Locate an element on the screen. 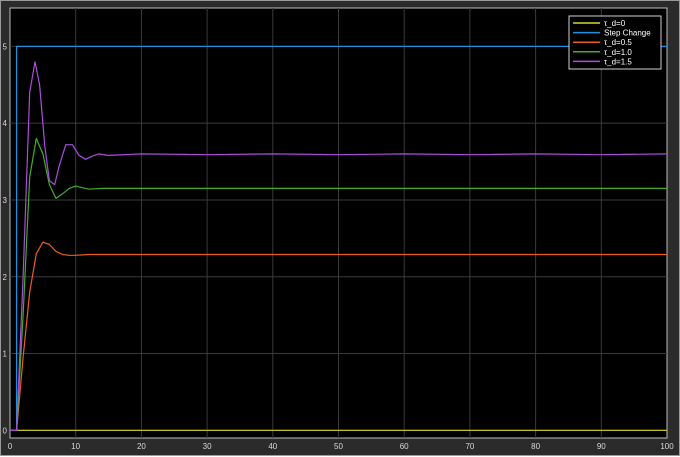 The image size is (680, 457). x-tick-label: 10 is located at coordinates (75, 446).